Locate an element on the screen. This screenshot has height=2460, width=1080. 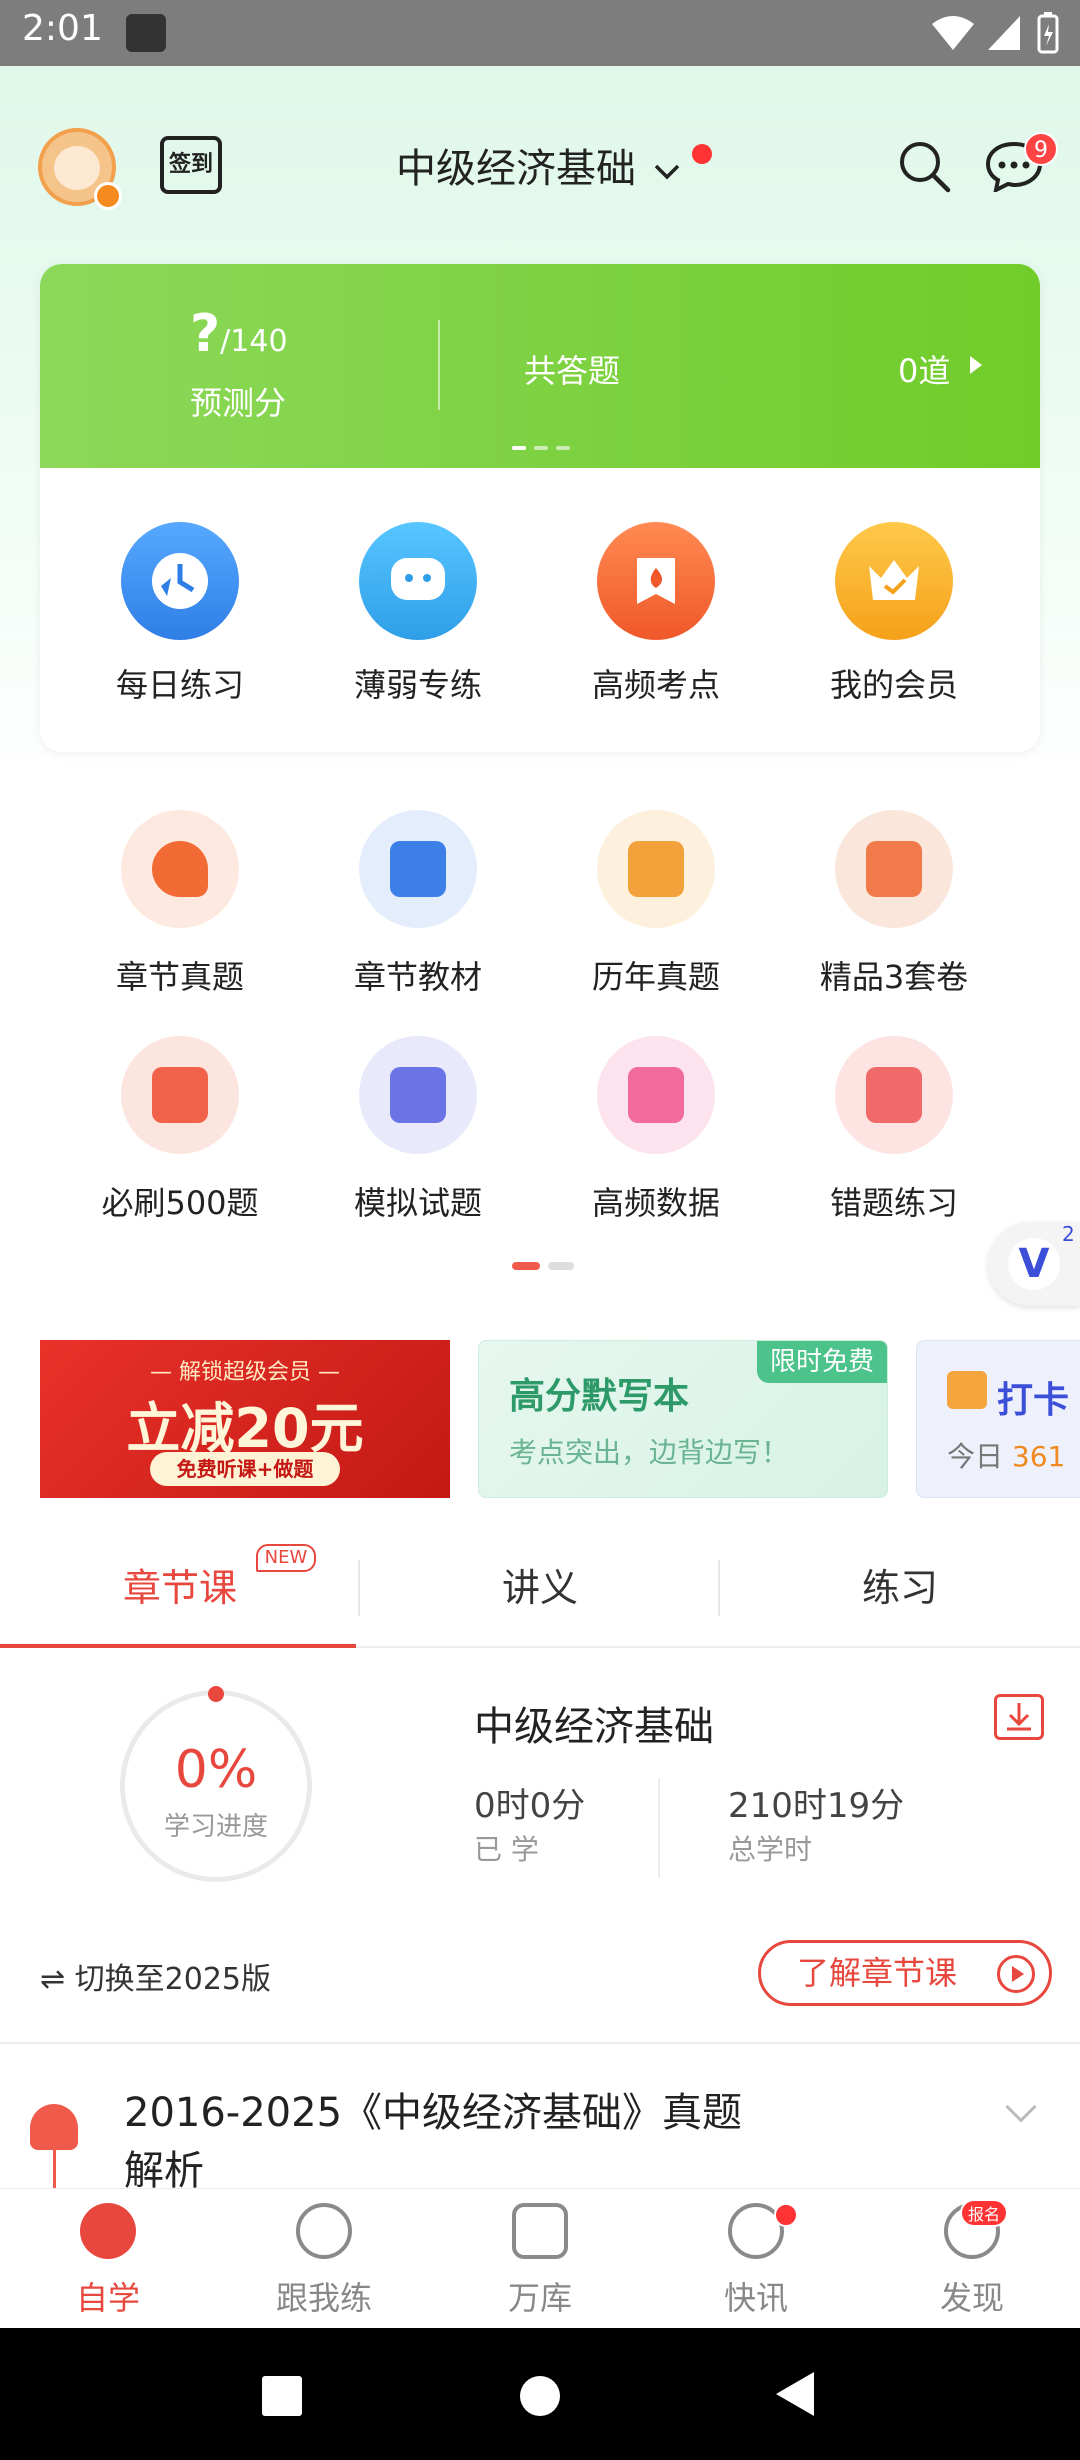
course-selector-label: 中级经济基础 is located at coordinates (516, 169).